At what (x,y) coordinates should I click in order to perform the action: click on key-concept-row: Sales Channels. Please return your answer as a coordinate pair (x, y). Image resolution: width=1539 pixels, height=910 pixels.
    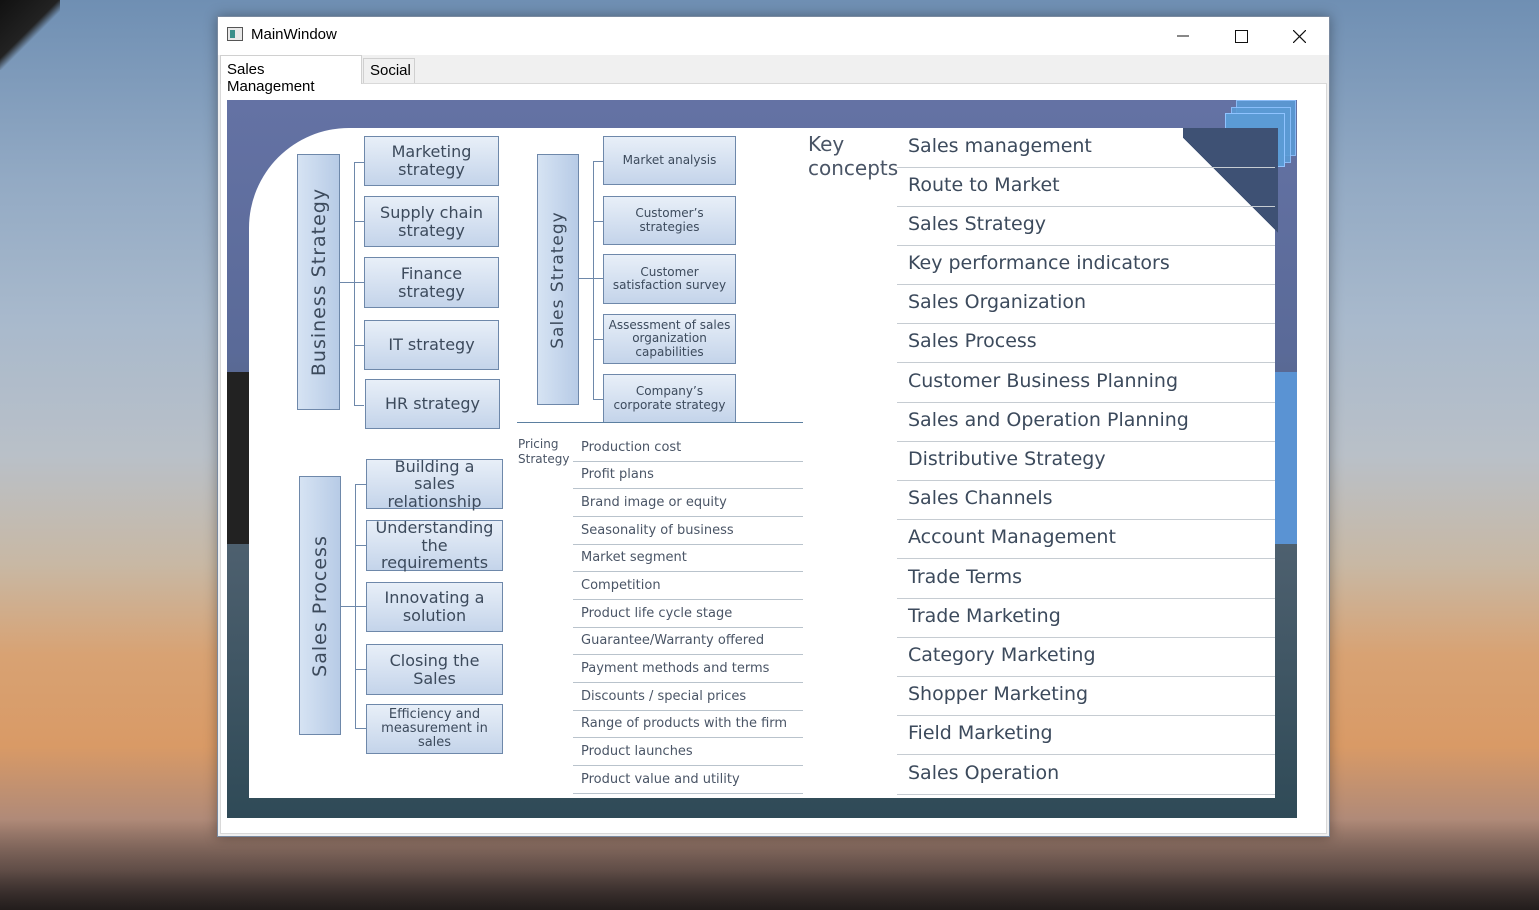
    Looking at the image, I should click on (1086, 500).